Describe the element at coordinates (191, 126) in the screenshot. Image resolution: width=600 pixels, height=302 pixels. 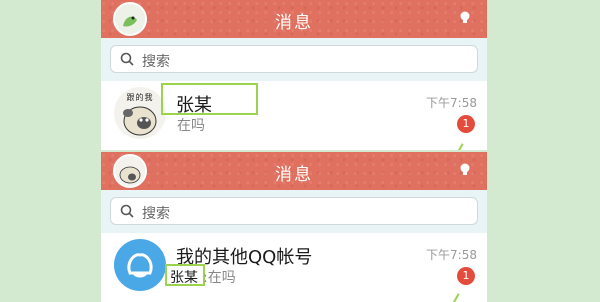
I see `last-message: 在吗` at that location.